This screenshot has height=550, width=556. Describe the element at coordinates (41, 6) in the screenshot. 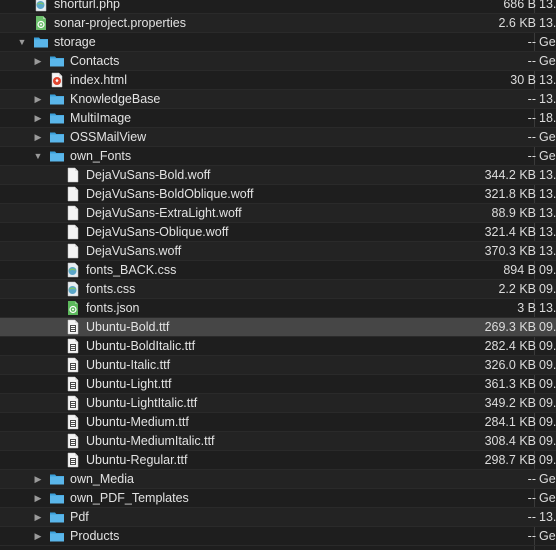

I see `php-file-icon` at that location.